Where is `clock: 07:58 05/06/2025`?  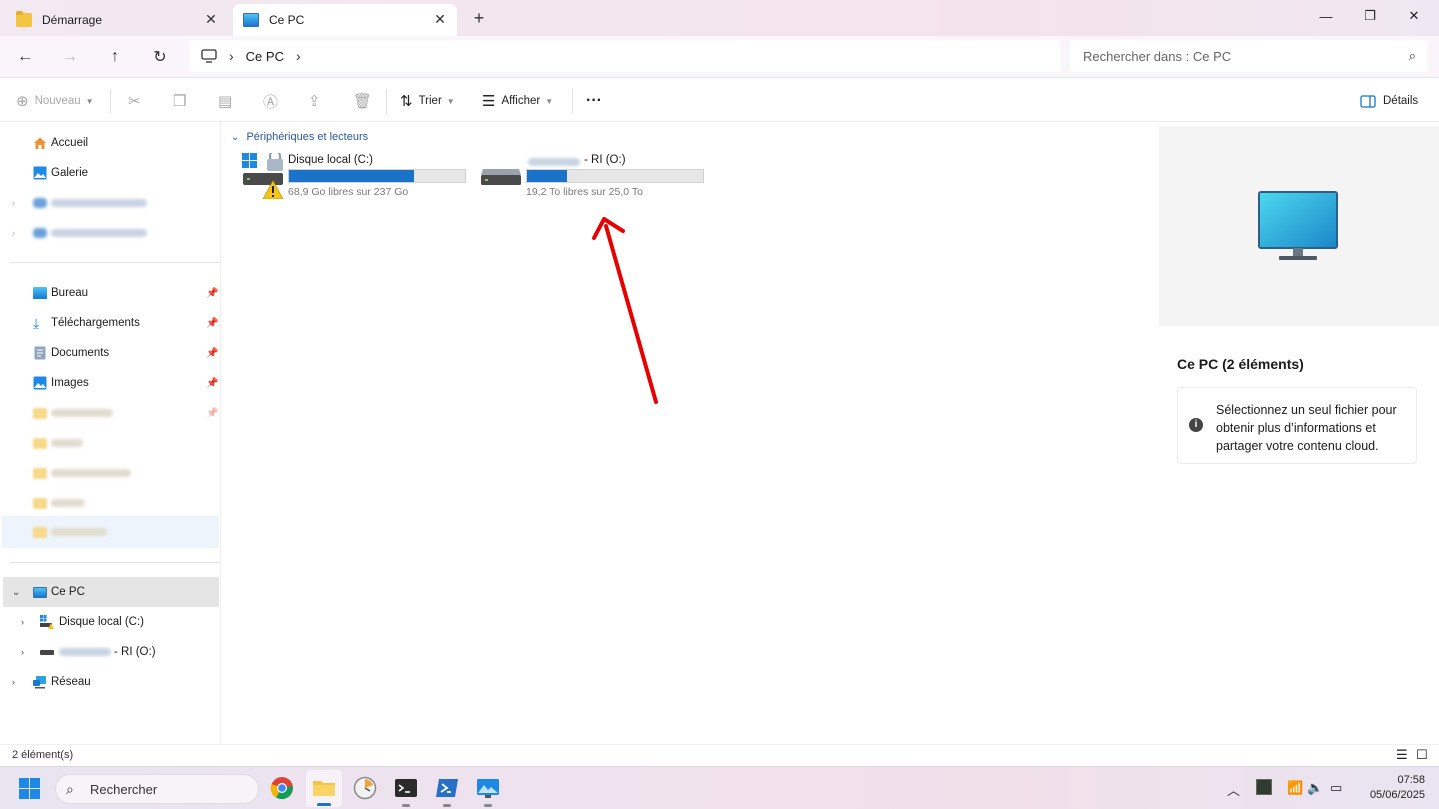 clock: 07:58 05/06/2025 is located at coordinates (1390, 788).